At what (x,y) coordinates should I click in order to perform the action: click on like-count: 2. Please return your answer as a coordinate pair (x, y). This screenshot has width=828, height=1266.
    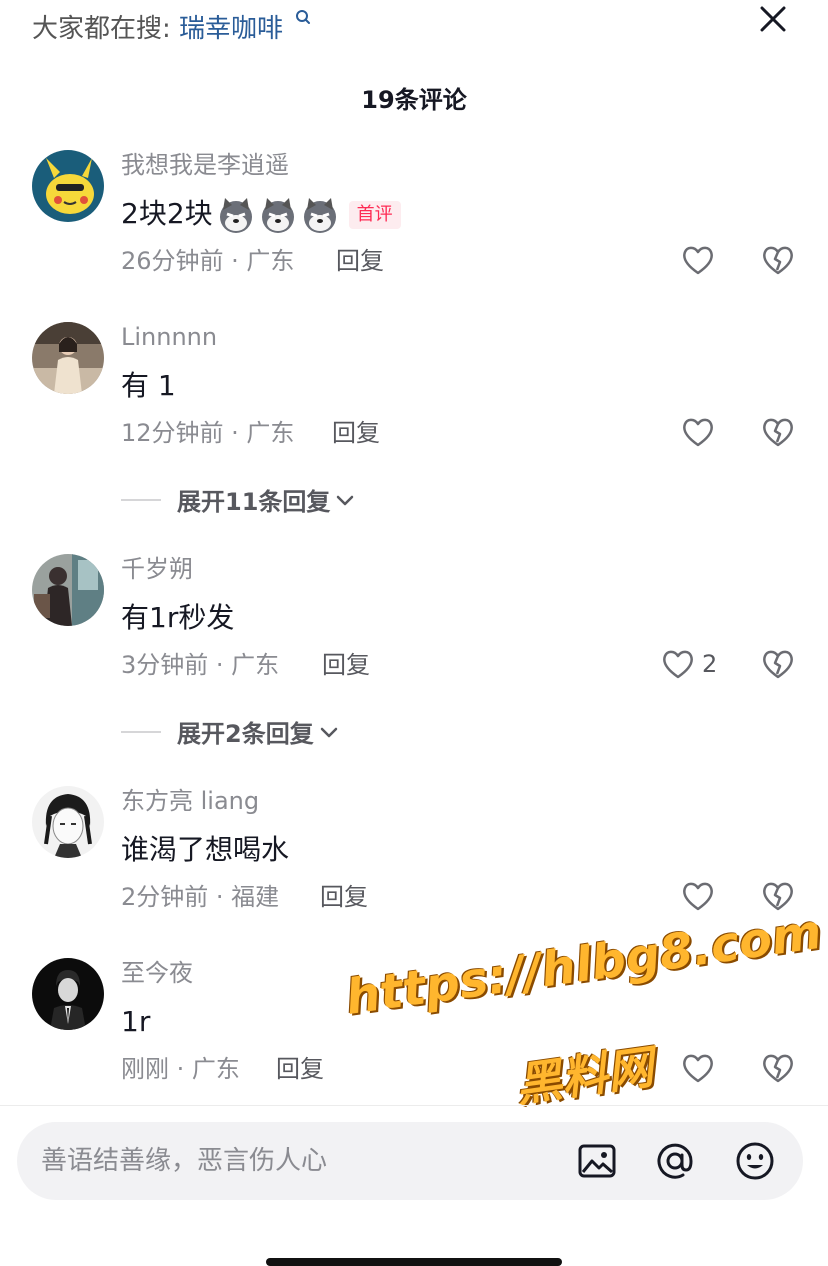
    Looking at the image, I should click on (710, 664).